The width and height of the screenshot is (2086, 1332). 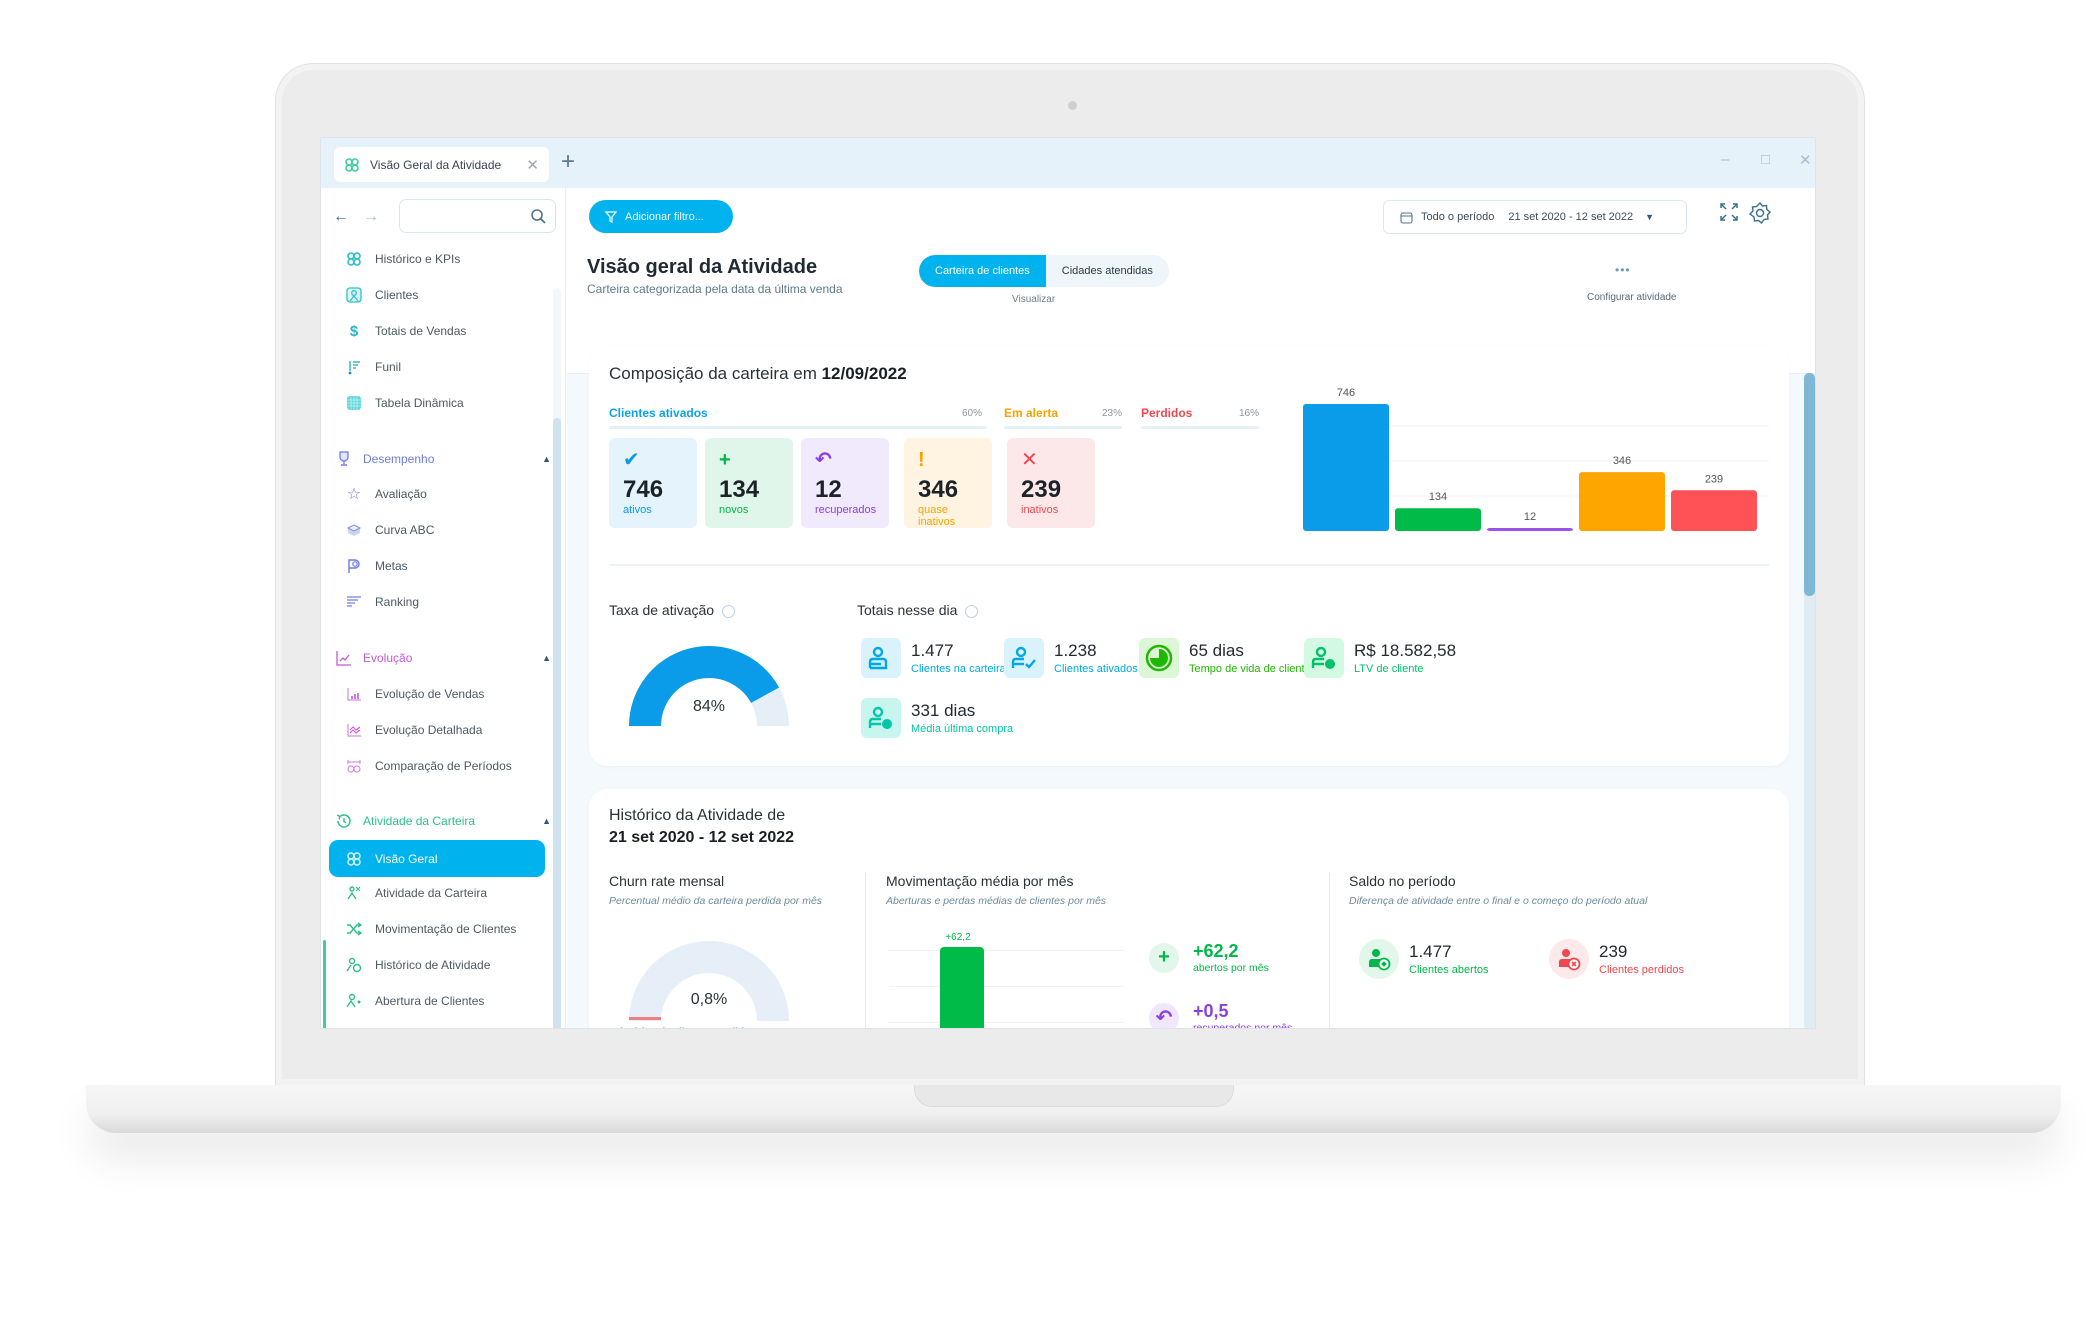 I want to click on bar-chart-icon, so click(x=354, y=694).